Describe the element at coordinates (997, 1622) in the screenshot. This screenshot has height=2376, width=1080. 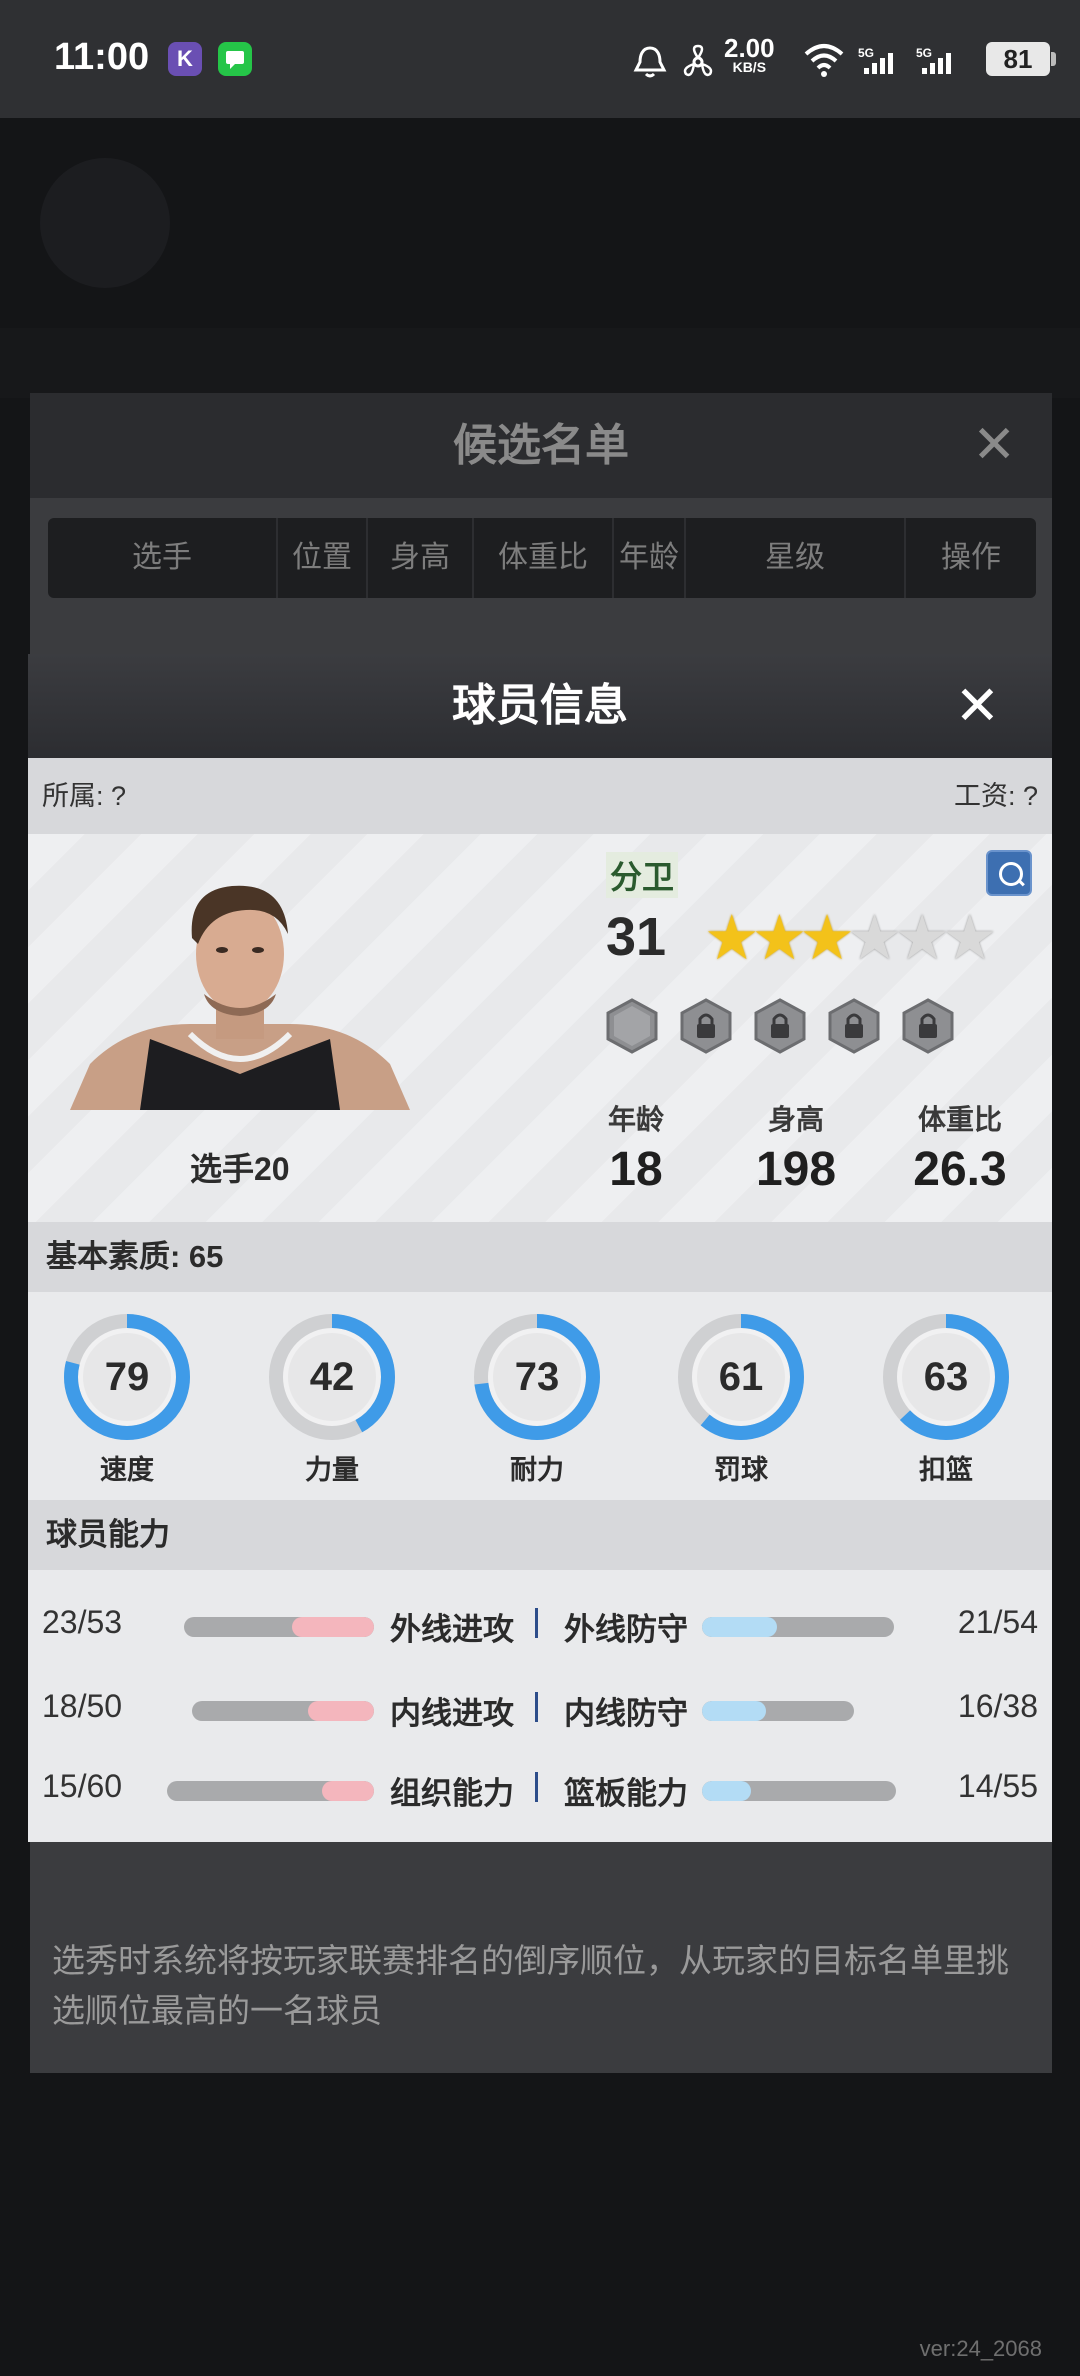
I see `outside-defense-value: 21/54` at that location.